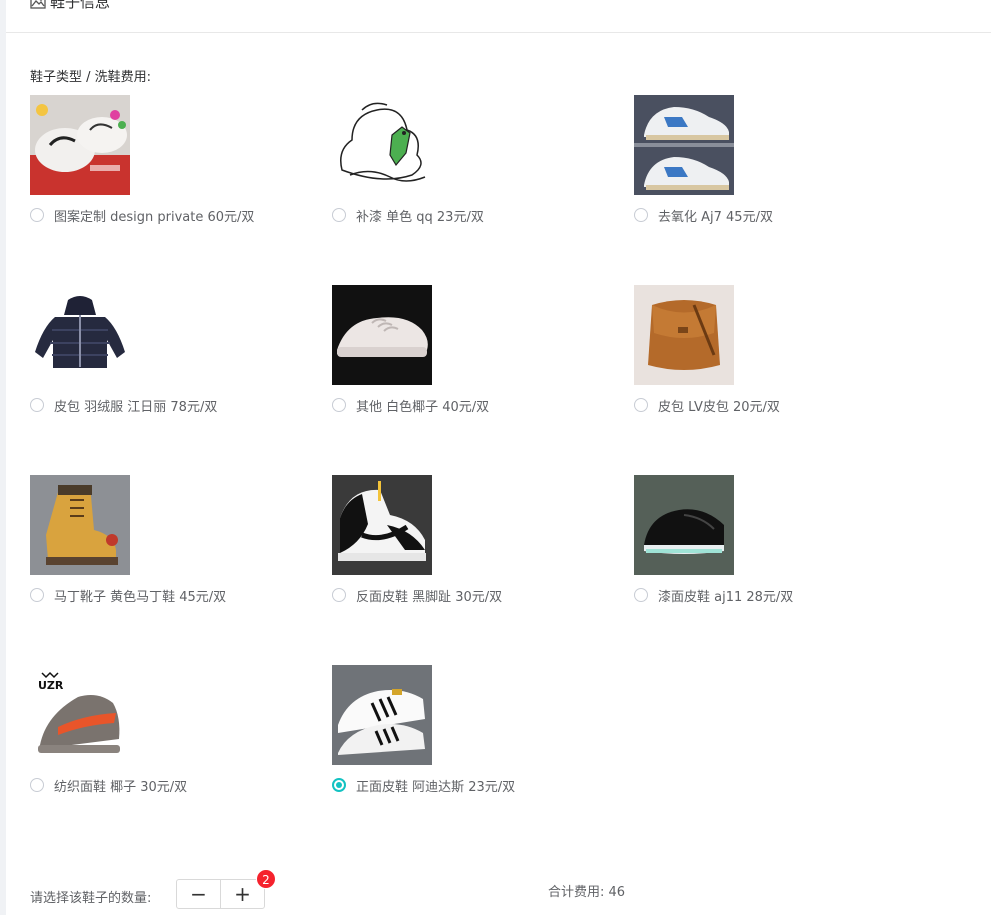 Image resolution: width=991 pixels, height=915 pixels. Describe the element at coordinates (382, 335) in the screenshot. I see `option-image-white-yeezy` at that location.